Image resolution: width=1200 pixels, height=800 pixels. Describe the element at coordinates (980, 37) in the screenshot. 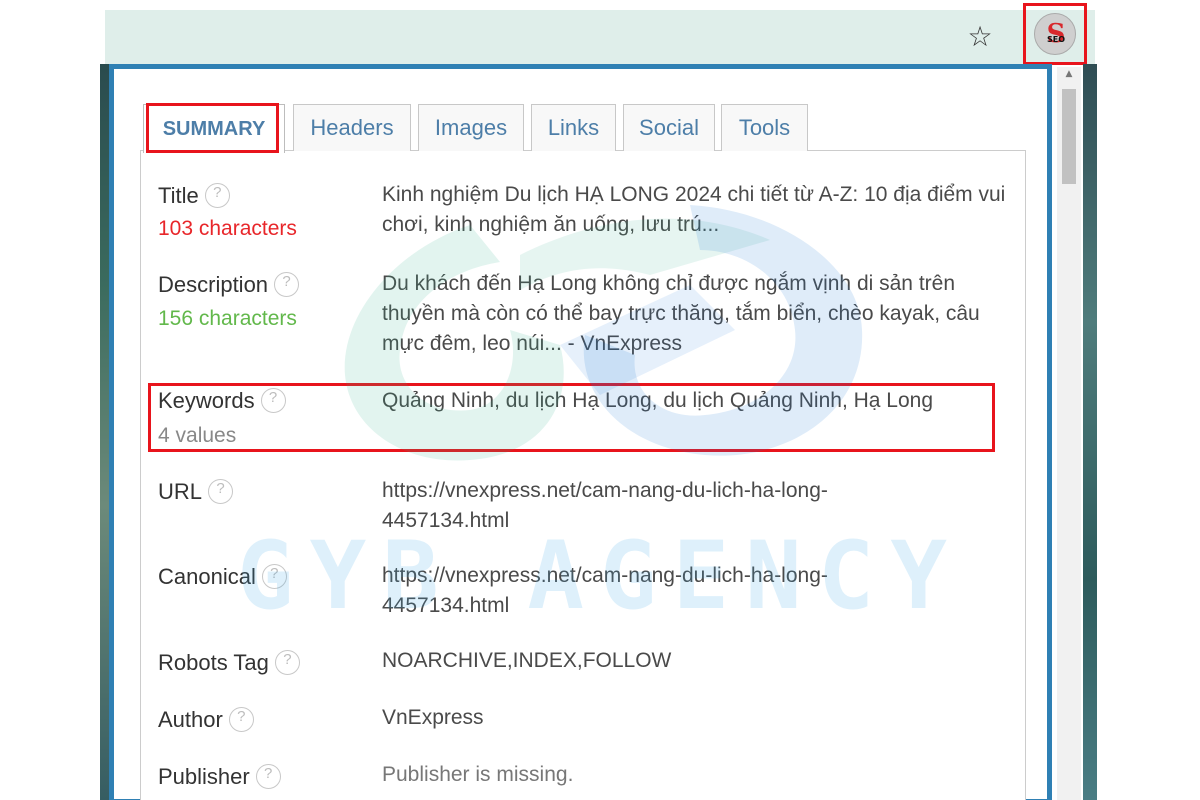

I see `bookmark-star-icon: ☆` at that location.